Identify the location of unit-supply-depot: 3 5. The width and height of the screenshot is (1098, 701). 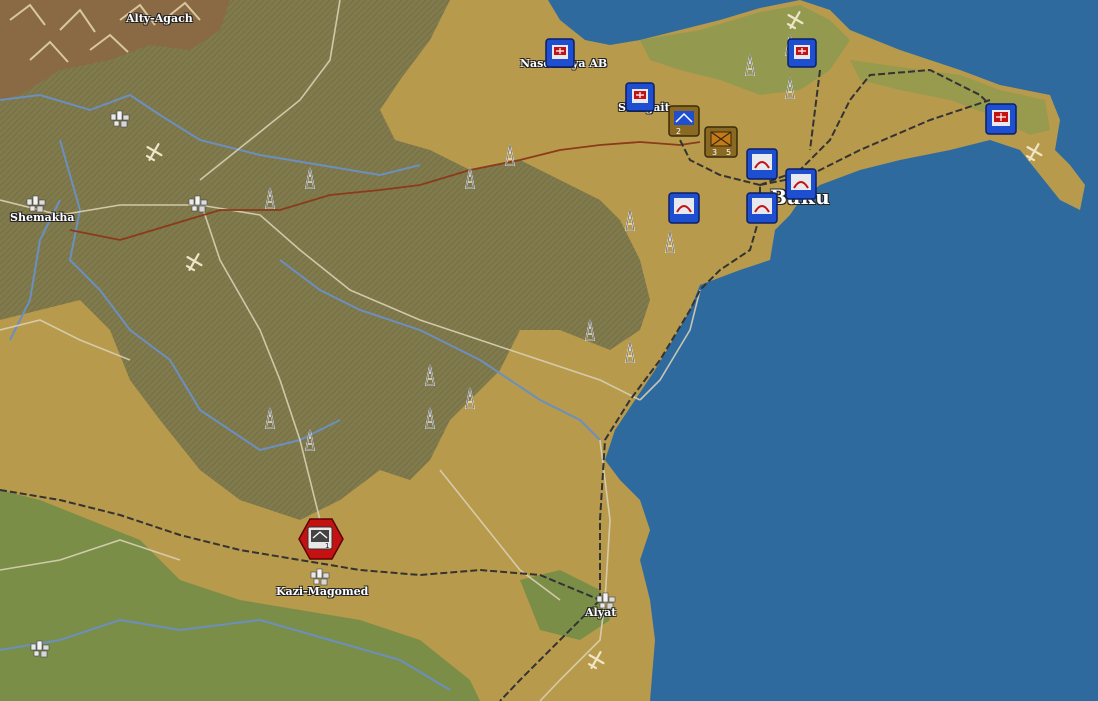
(721, 142).